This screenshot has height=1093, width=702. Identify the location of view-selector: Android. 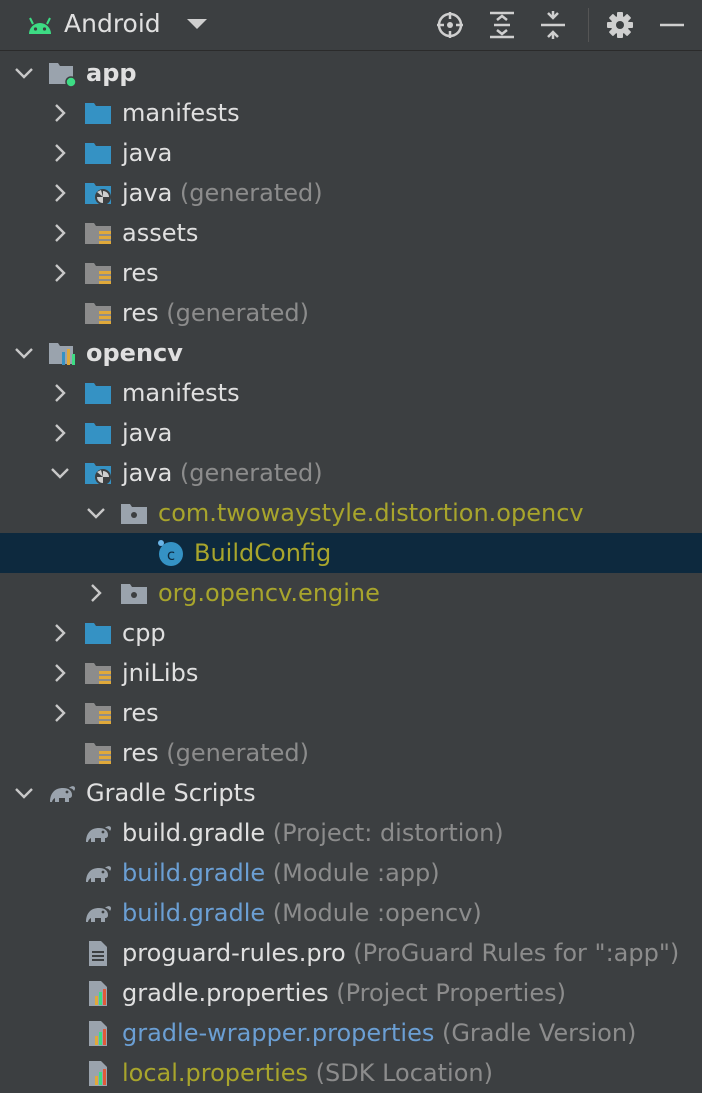
(112, 23).